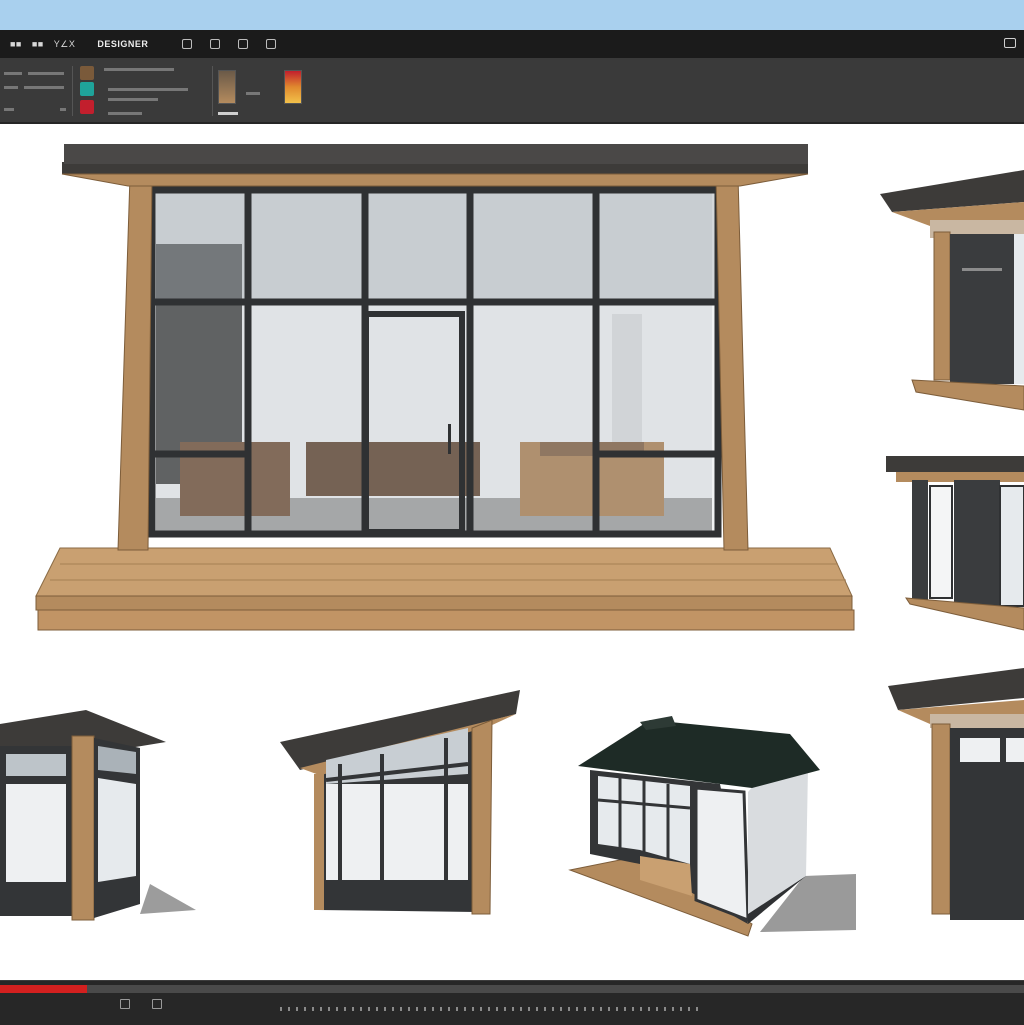 The width and height of the screenshot is (1024, 1025). Describe the element at coordinates (187, 44) in the screenshot. I see `square-icon` at that location.